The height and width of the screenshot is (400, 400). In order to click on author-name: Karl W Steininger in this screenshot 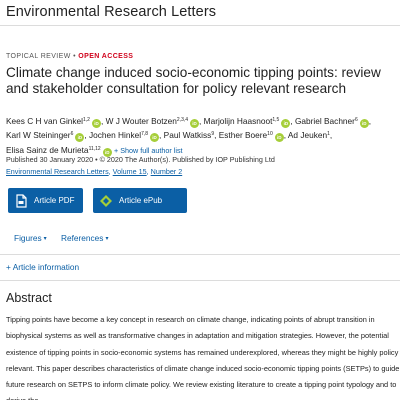, I will do `click(38, 135)`.